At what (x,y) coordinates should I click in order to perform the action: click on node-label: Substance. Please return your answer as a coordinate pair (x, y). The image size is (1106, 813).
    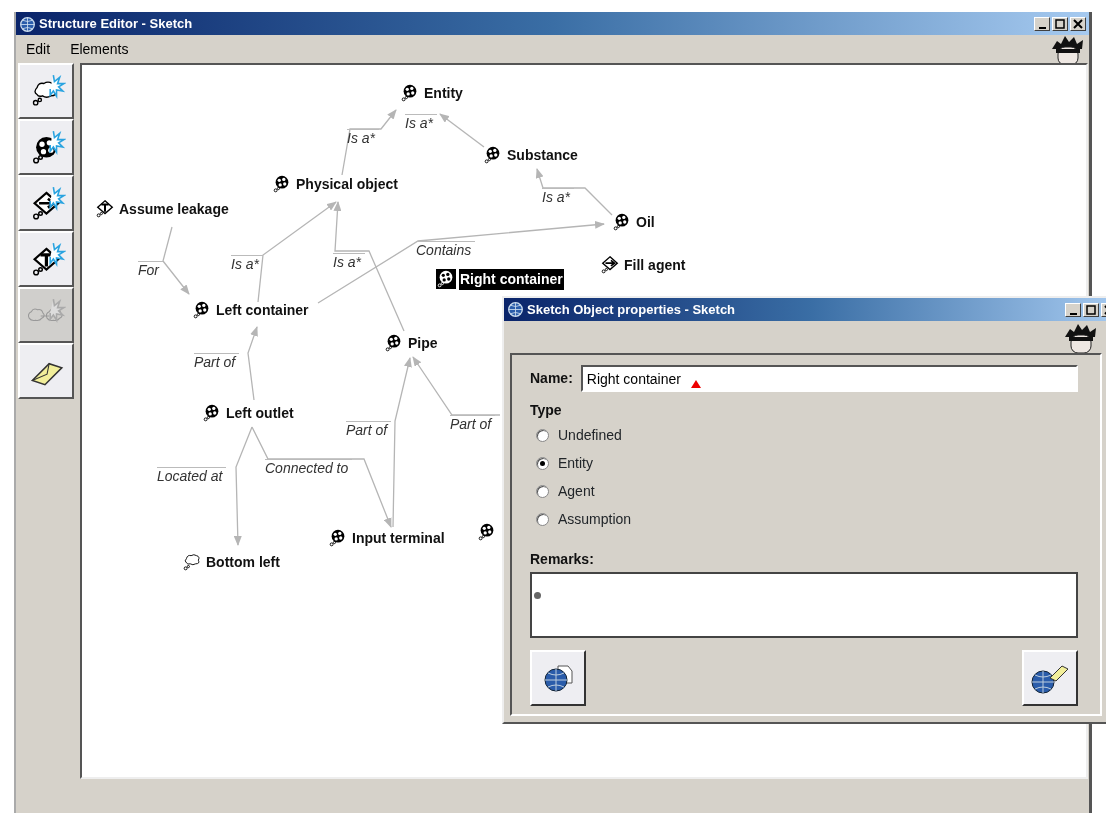
    Looking at the image, I should click on (542, 155).